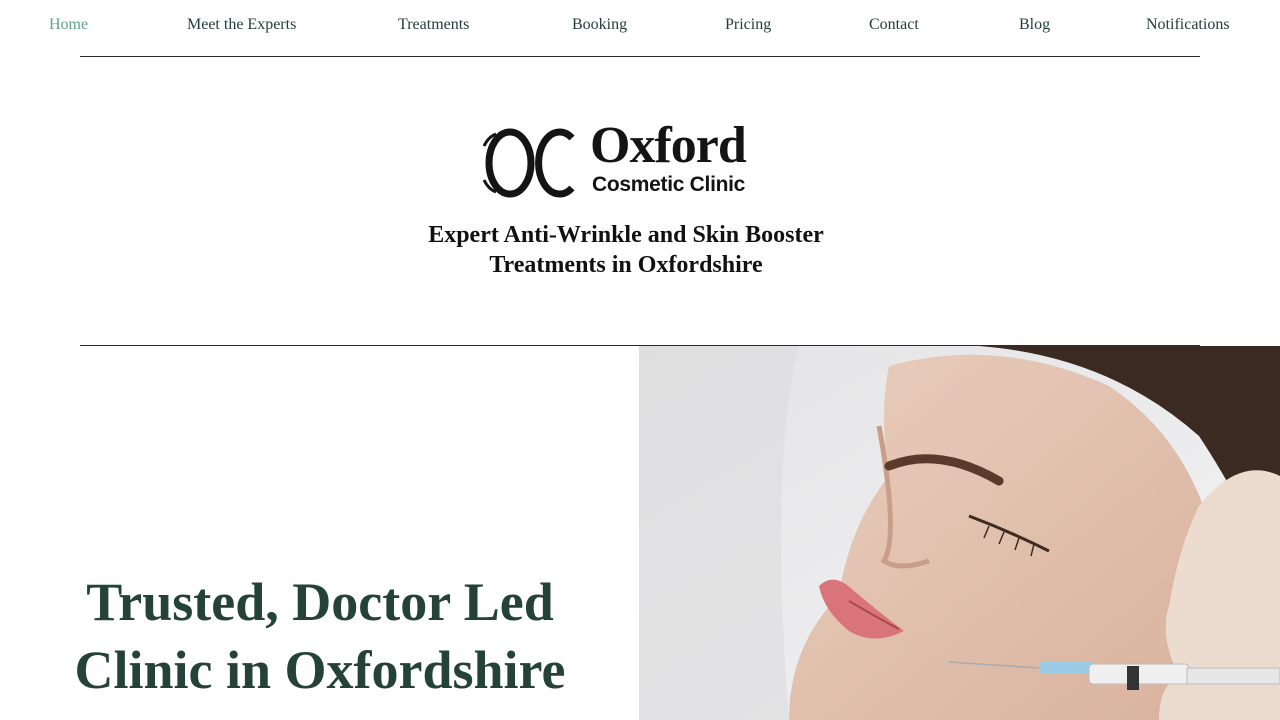 The image size is (1280, 720). What do you see at coordinates (1188, 25) in the screenshot?
I see `nav-item-notifications: Notifications` at bounding box center [1188, 25].